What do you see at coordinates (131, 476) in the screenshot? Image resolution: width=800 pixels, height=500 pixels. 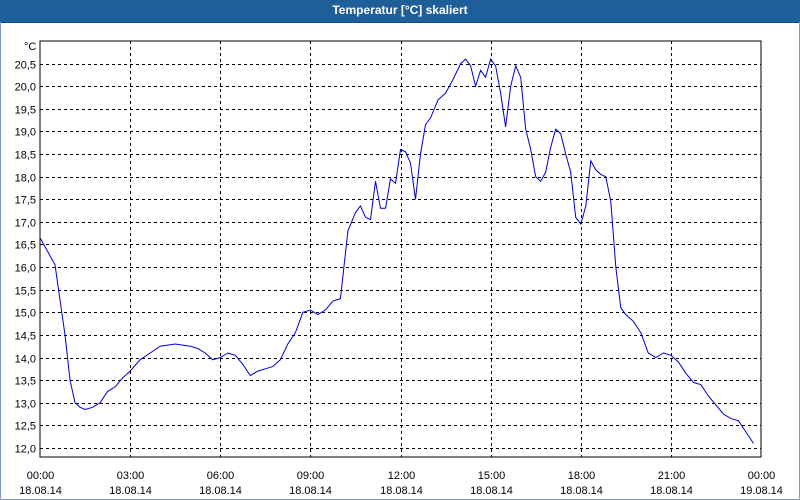 I see `x-tick-time: 03:00` at bounding box center [131, 476].